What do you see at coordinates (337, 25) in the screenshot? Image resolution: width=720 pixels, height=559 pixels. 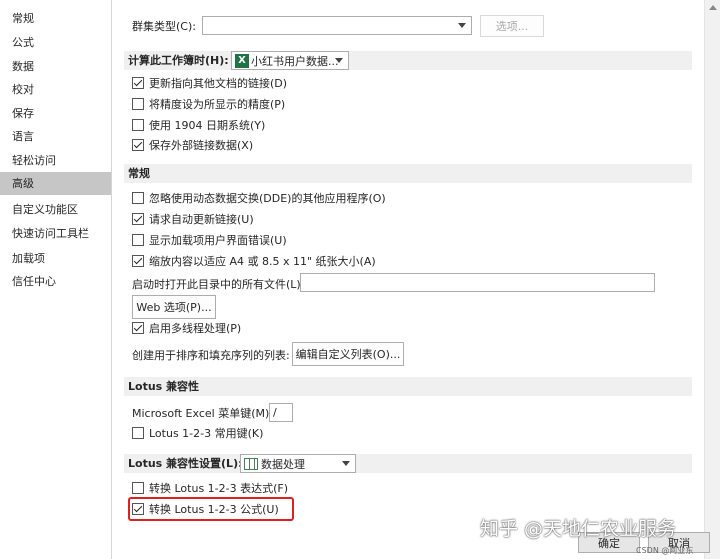 I see `cluster-type-dropdown` at bounding box center [337, 25].